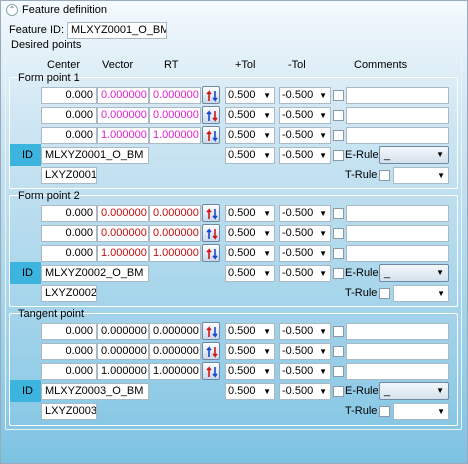 This screenshot has height=464, width=468. Describe the element at coordinates (95, 391) in the screenshot. I see `id-field: MLXYZ0003_O_BM` at that location.